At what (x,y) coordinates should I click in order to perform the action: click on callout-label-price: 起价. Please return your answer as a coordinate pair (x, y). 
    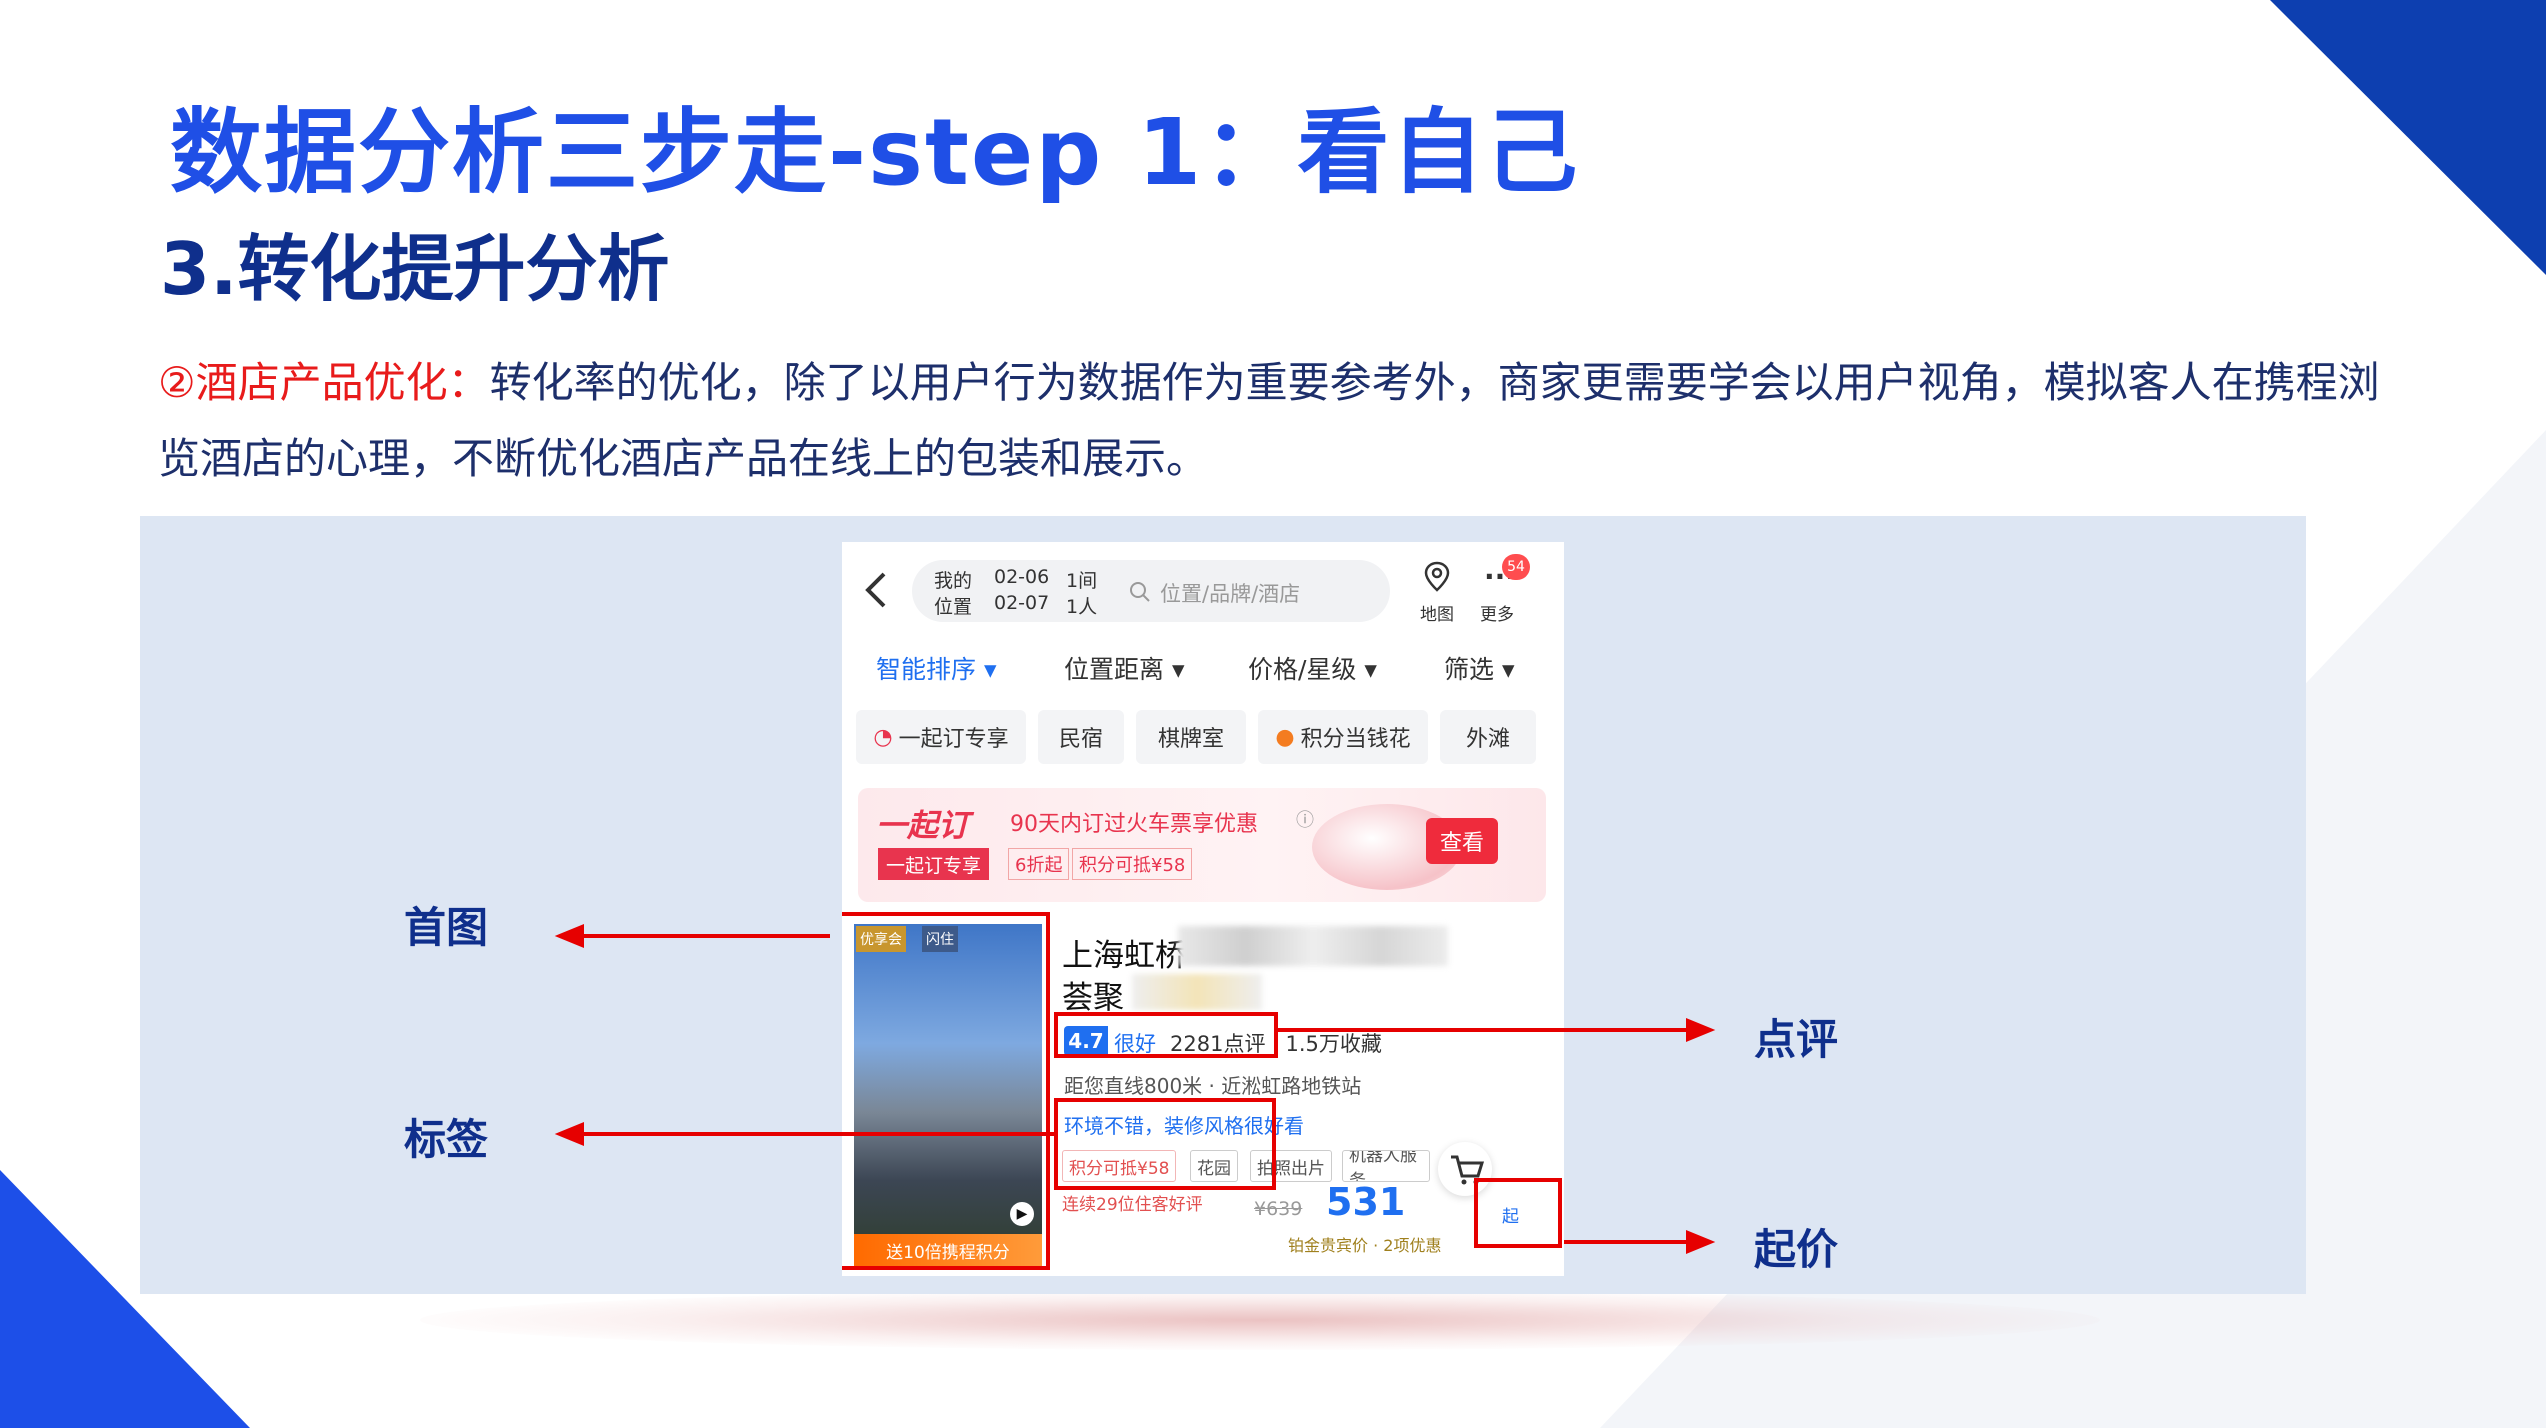
    Looking at the image, I should click on (1796, 1249).